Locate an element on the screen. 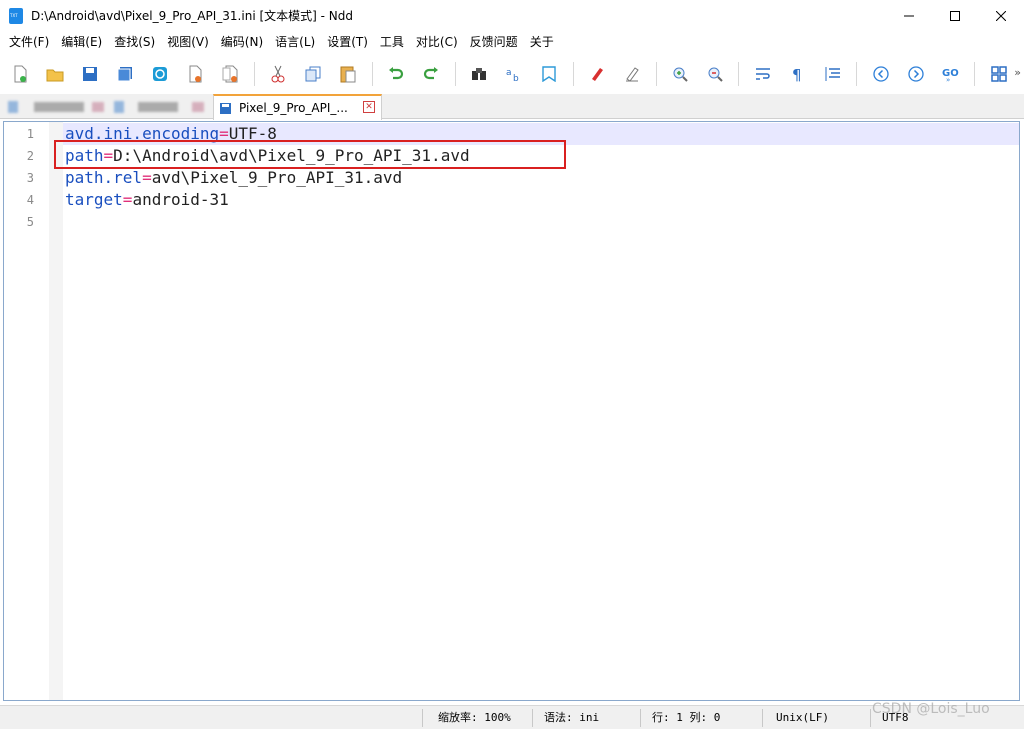  back-icon is located at coordinates (880, 74).